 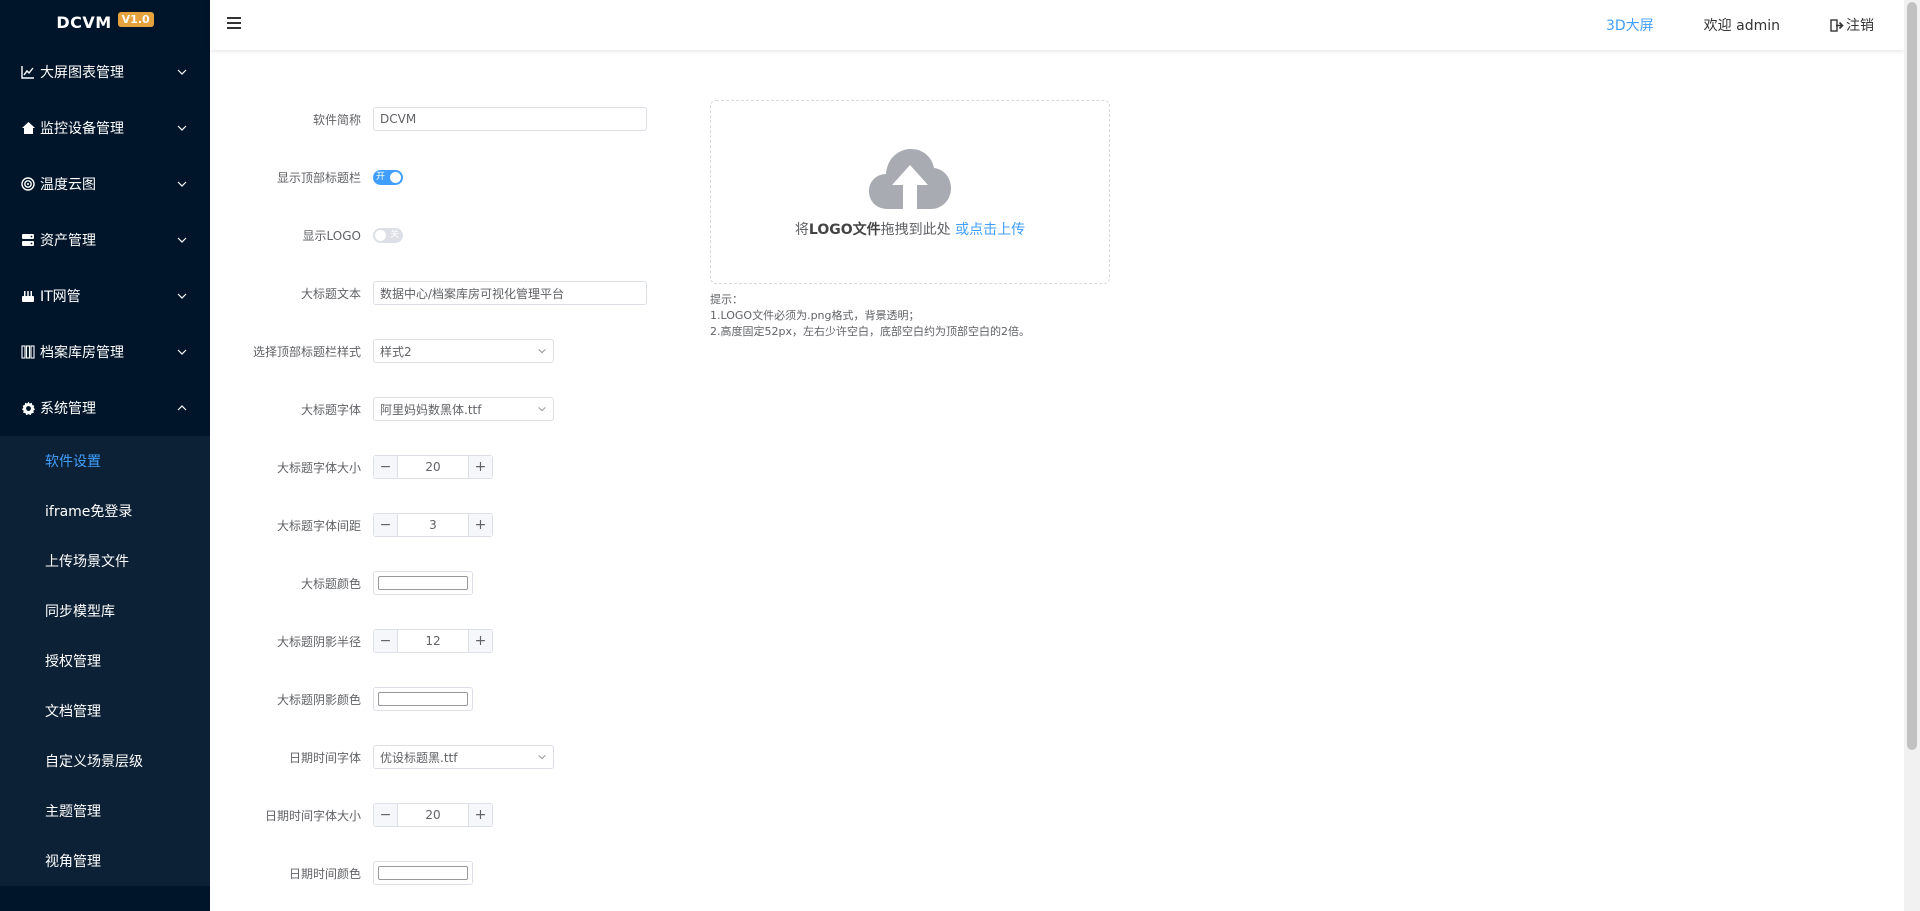 I want to click on form-label: 日期时间字体大小, so click(x=312, y=815).